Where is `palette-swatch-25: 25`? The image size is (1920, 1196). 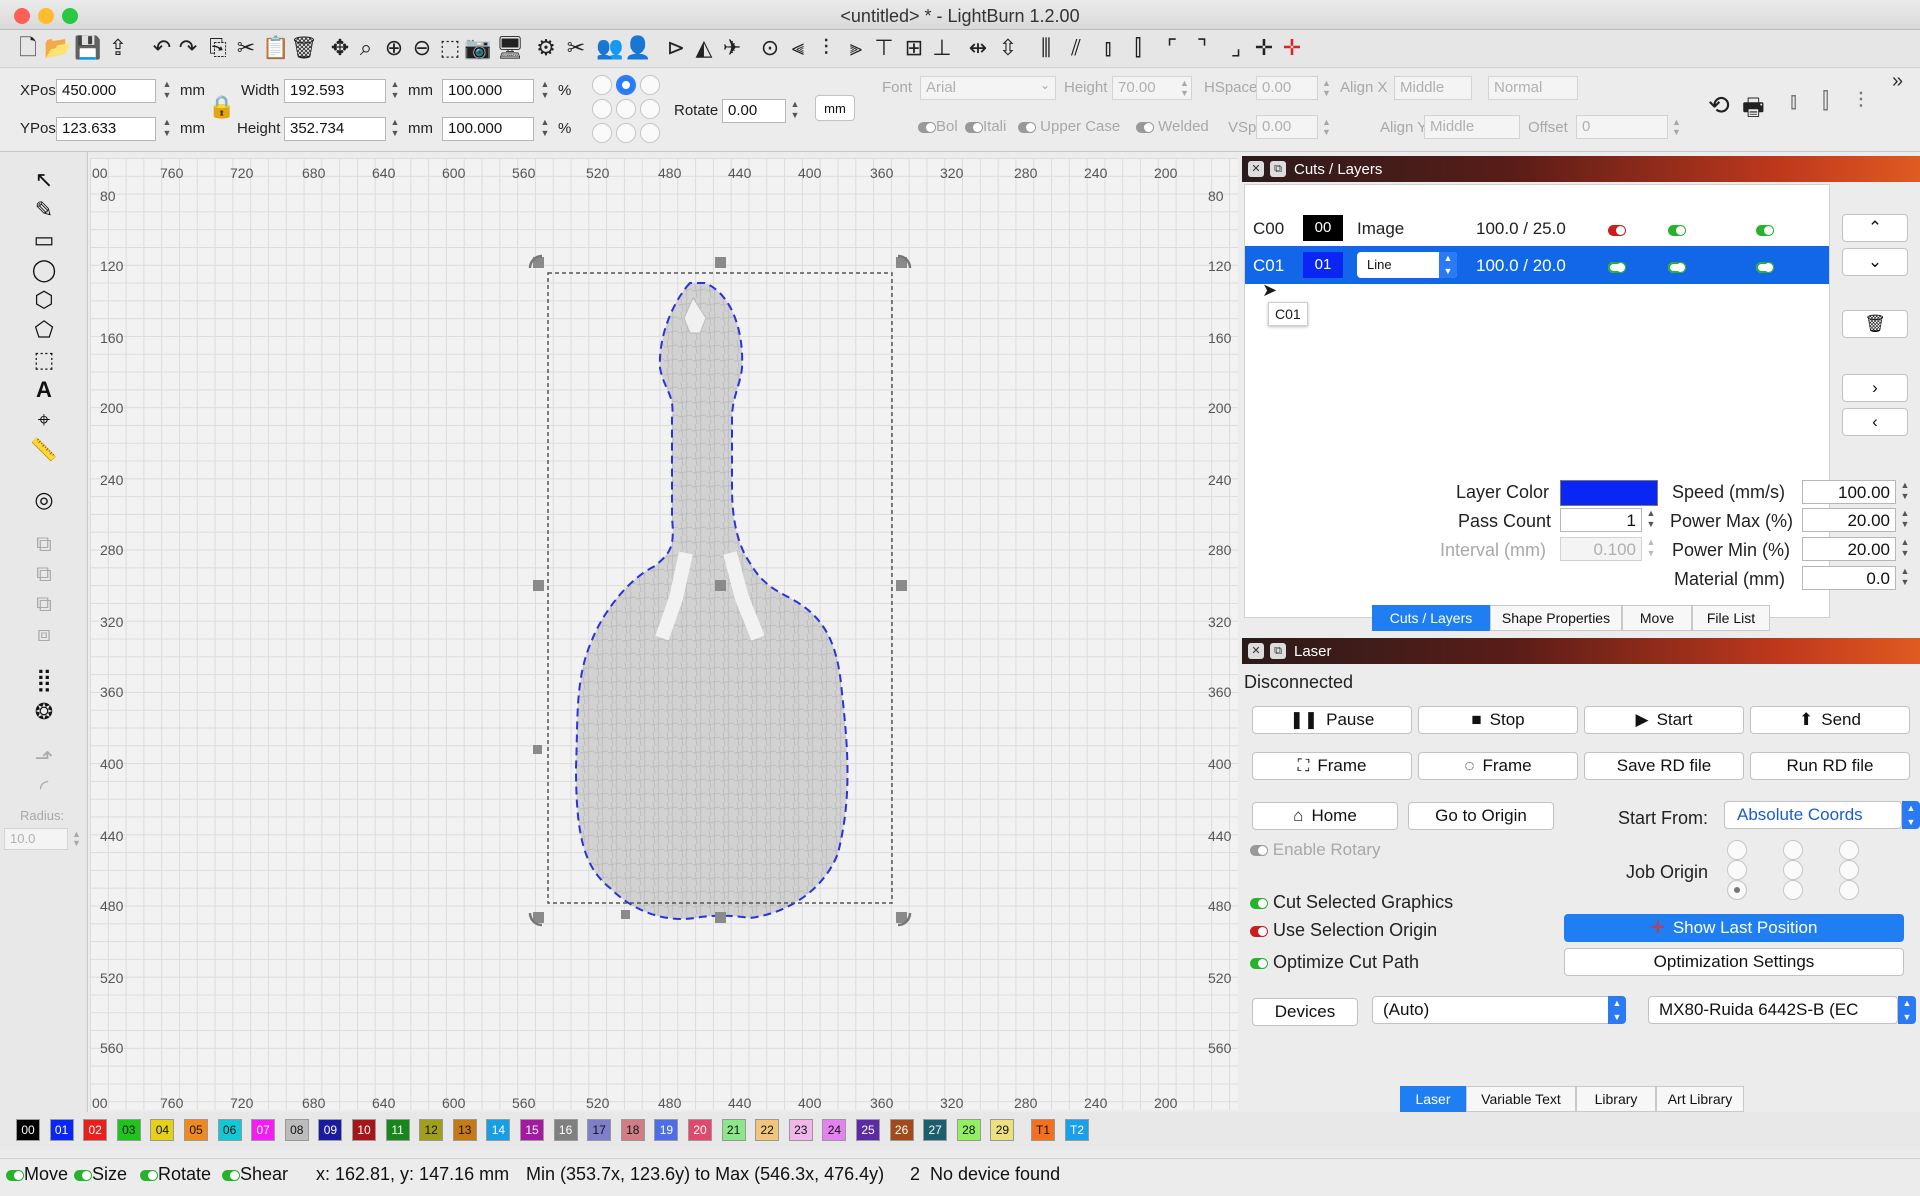 palette-swatch-25: 25 is located at coordinates (868, 1130).